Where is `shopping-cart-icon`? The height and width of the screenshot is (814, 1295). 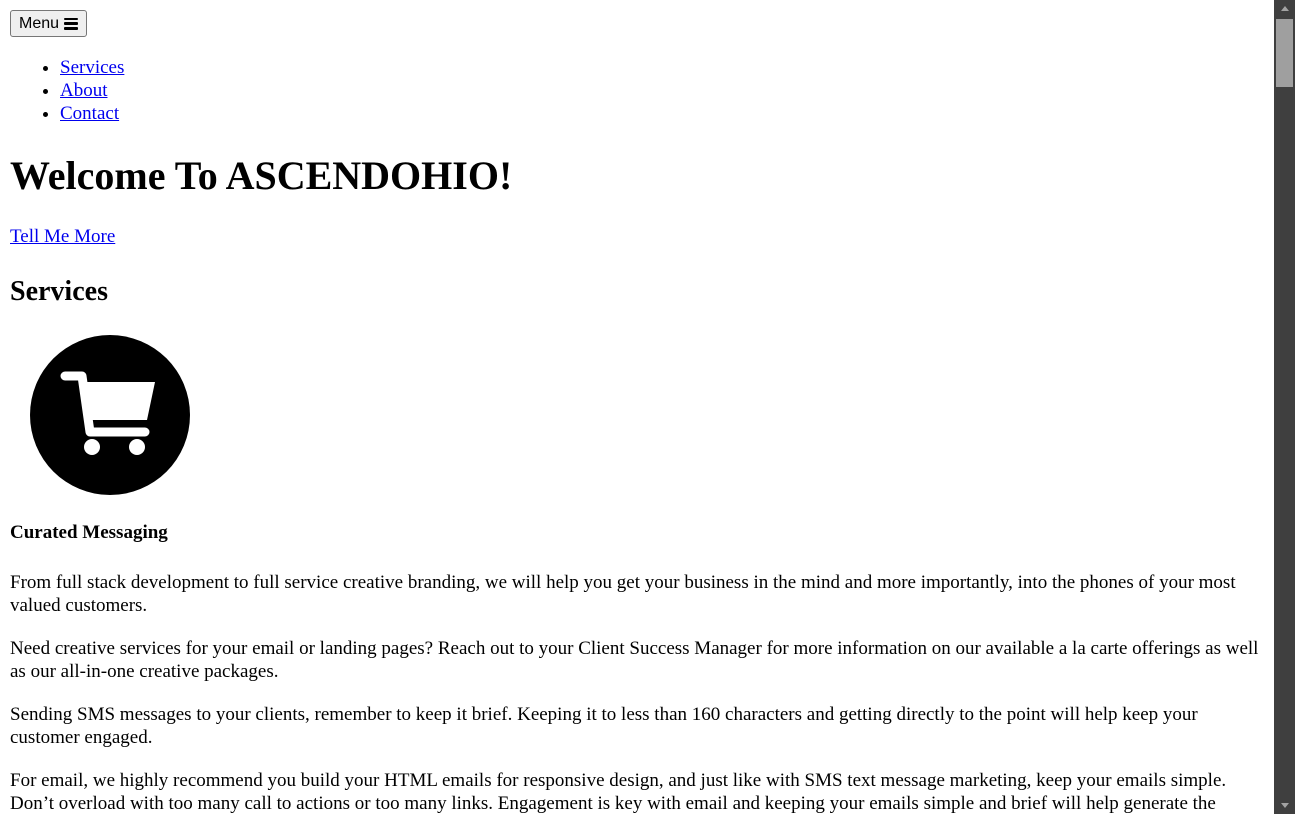
shopping-cart-icon is located at coordinates (110, 415).